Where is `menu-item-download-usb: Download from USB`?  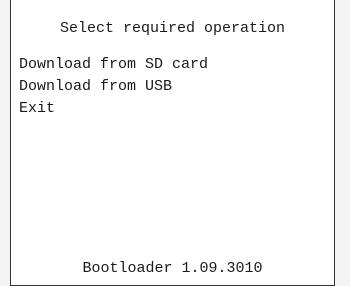
menu-item-download-usb: Download from USB is located at coordinates (113, 87).